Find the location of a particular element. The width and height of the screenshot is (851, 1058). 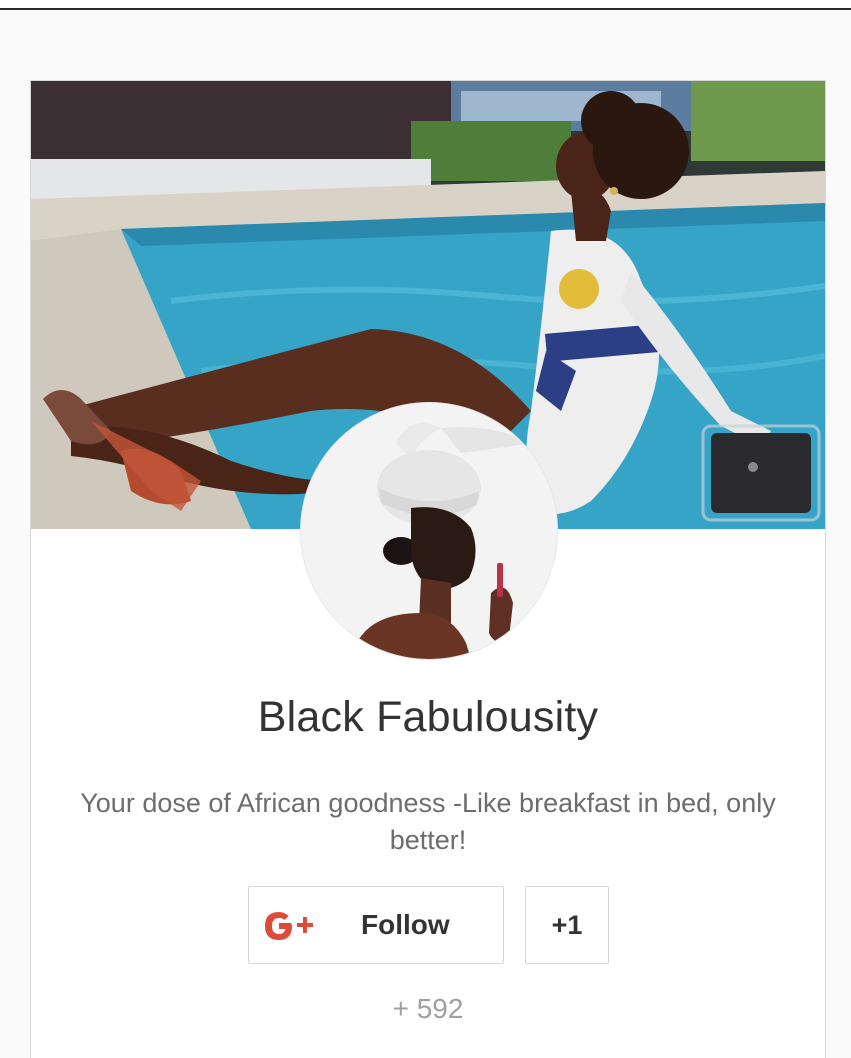

follower-count: + 592 is located at coordinates (428, 1008).